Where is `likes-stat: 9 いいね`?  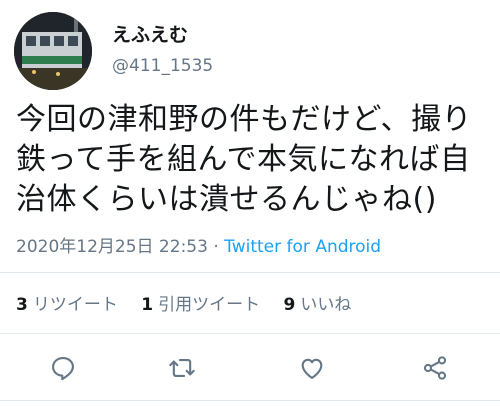
likes-stat: 9 いいね is located at coordinates (318, 305).